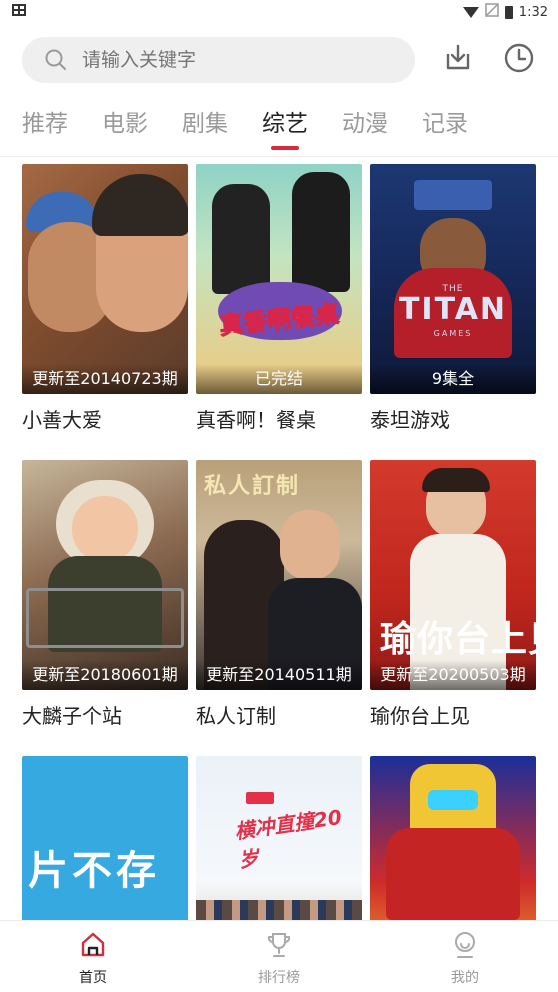 The width and height of the screenshot is (558, 992). What do you see at coordinates (470, 12) in the screenshot?
I see `wifi-icon` at bounding box center [470, 12].